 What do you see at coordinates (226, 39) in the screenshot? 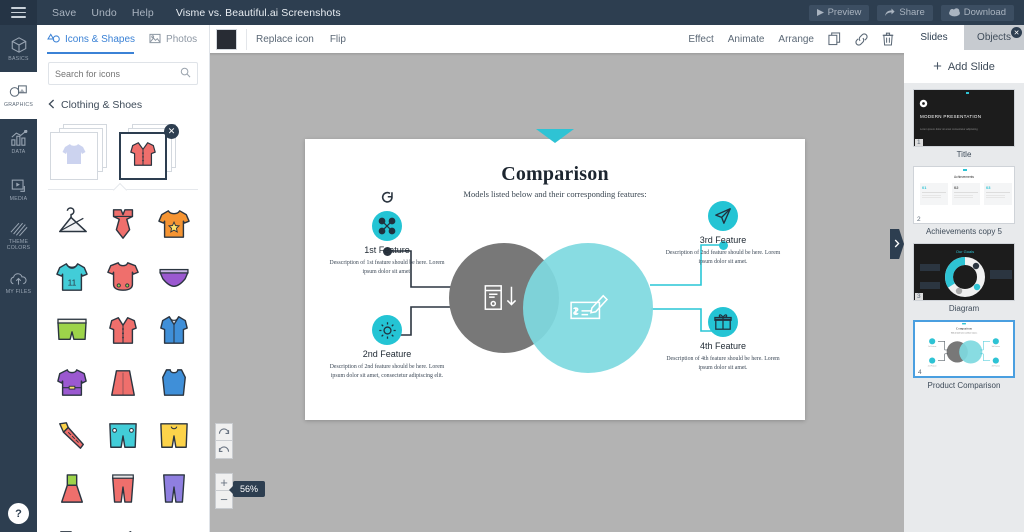
I see `icon-color-swatch` at bounding box center [226, 39].